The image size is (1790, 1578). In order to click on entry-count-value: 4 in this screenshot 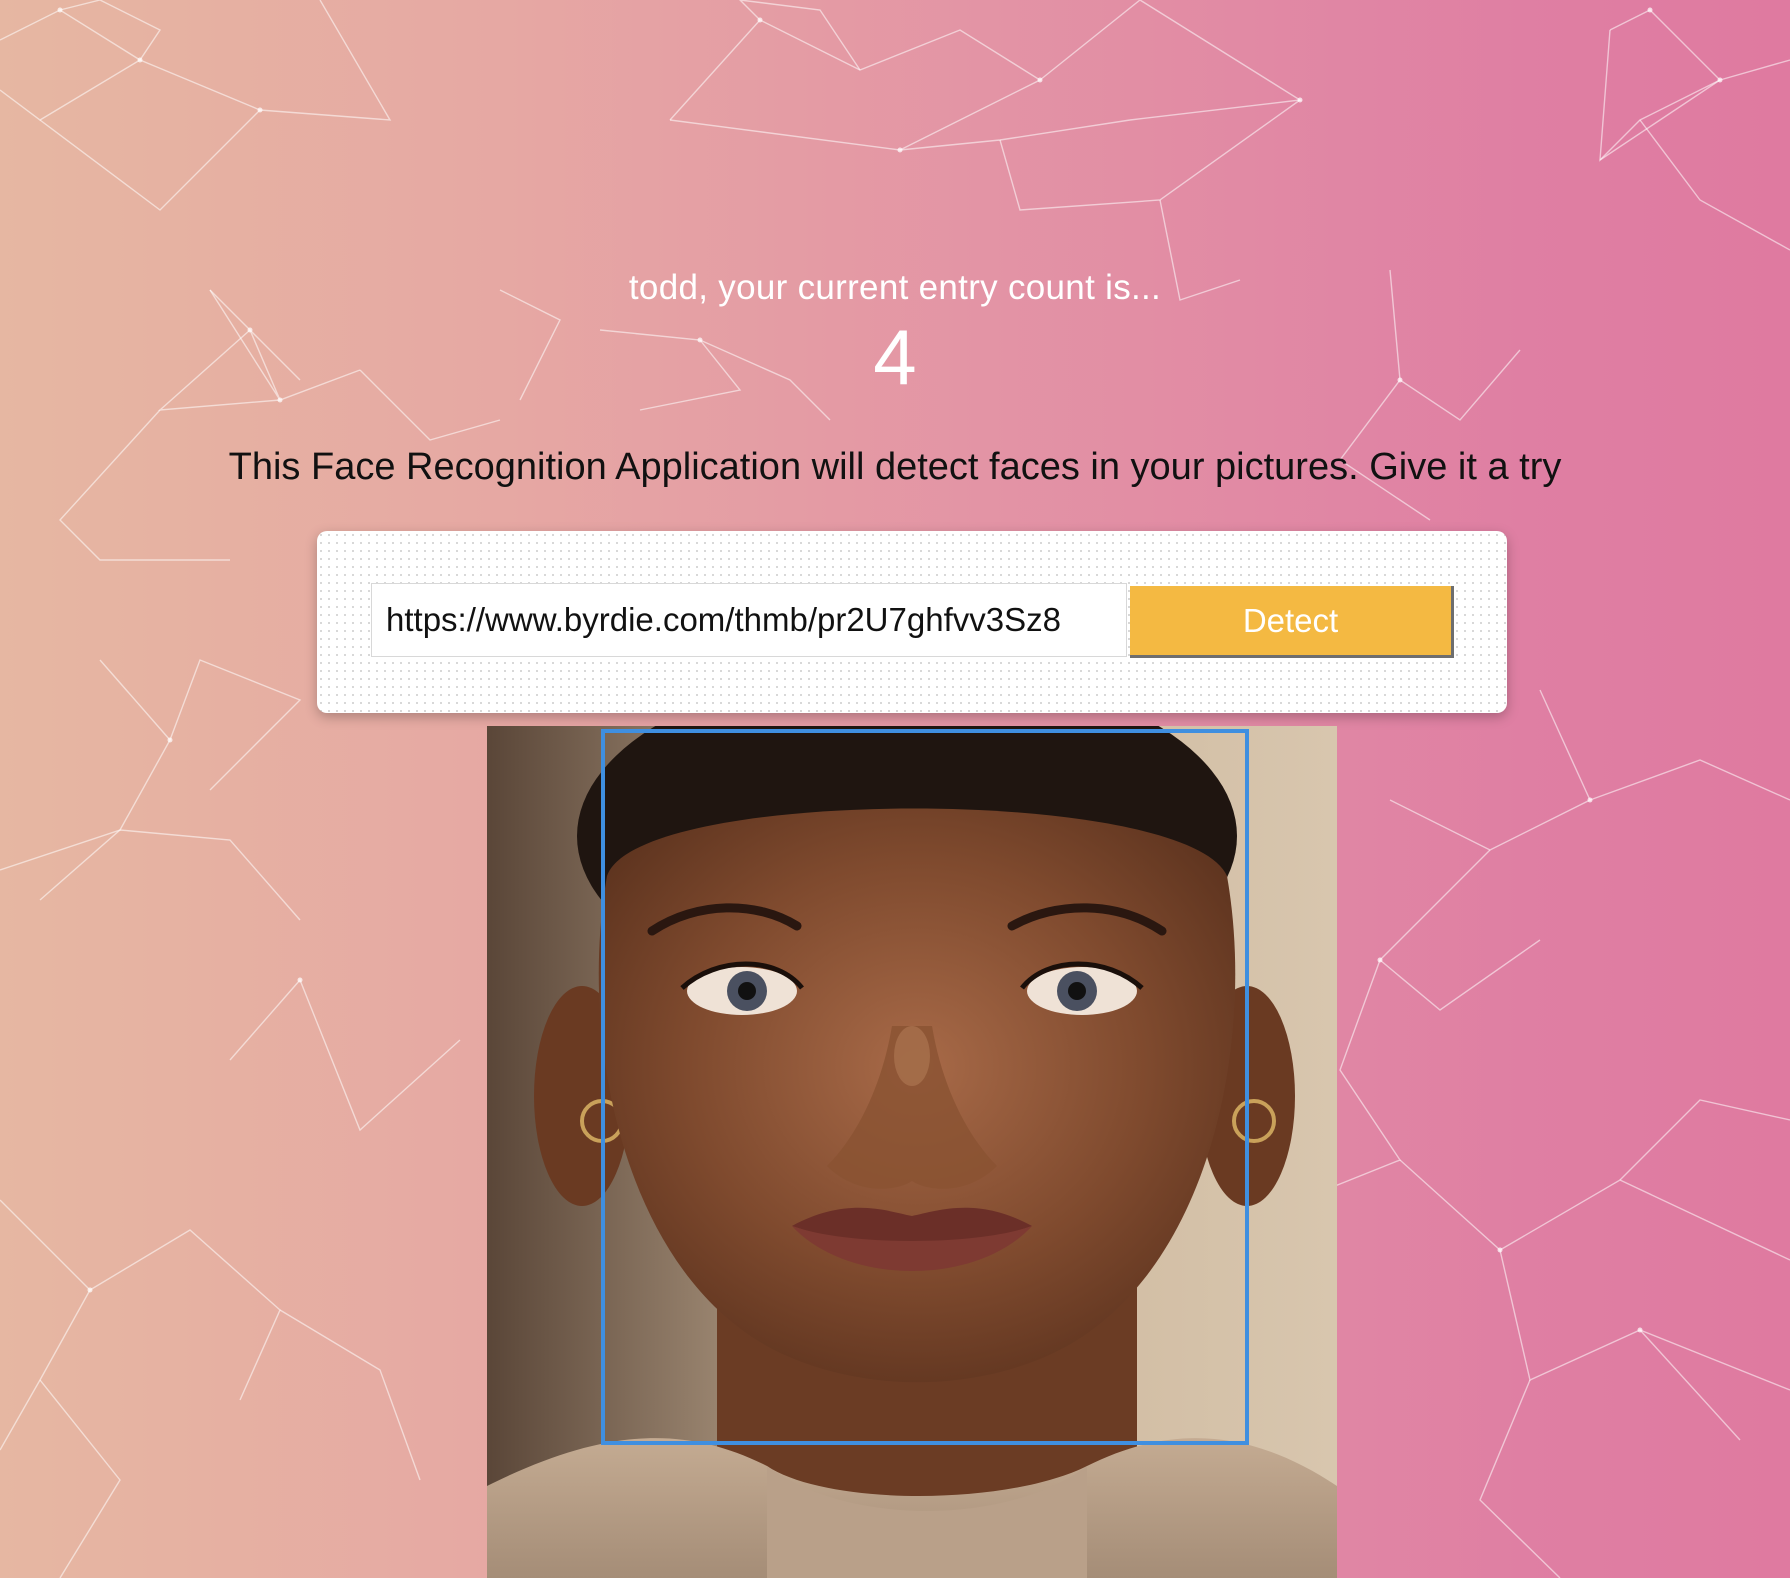, I will do `click(895, 357)`.